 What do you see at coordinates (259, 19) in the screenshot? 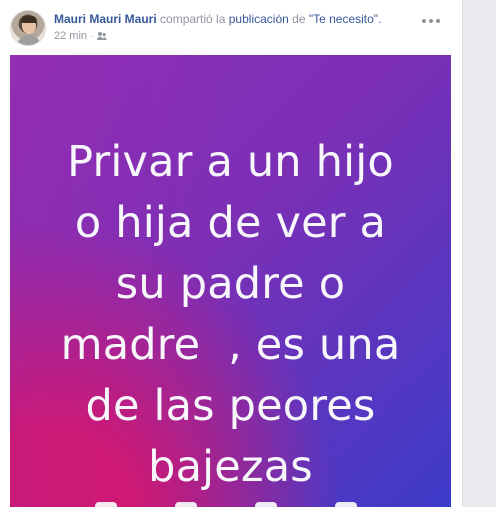
I see `publication-link: publicación` at bounding box center [259, 19].